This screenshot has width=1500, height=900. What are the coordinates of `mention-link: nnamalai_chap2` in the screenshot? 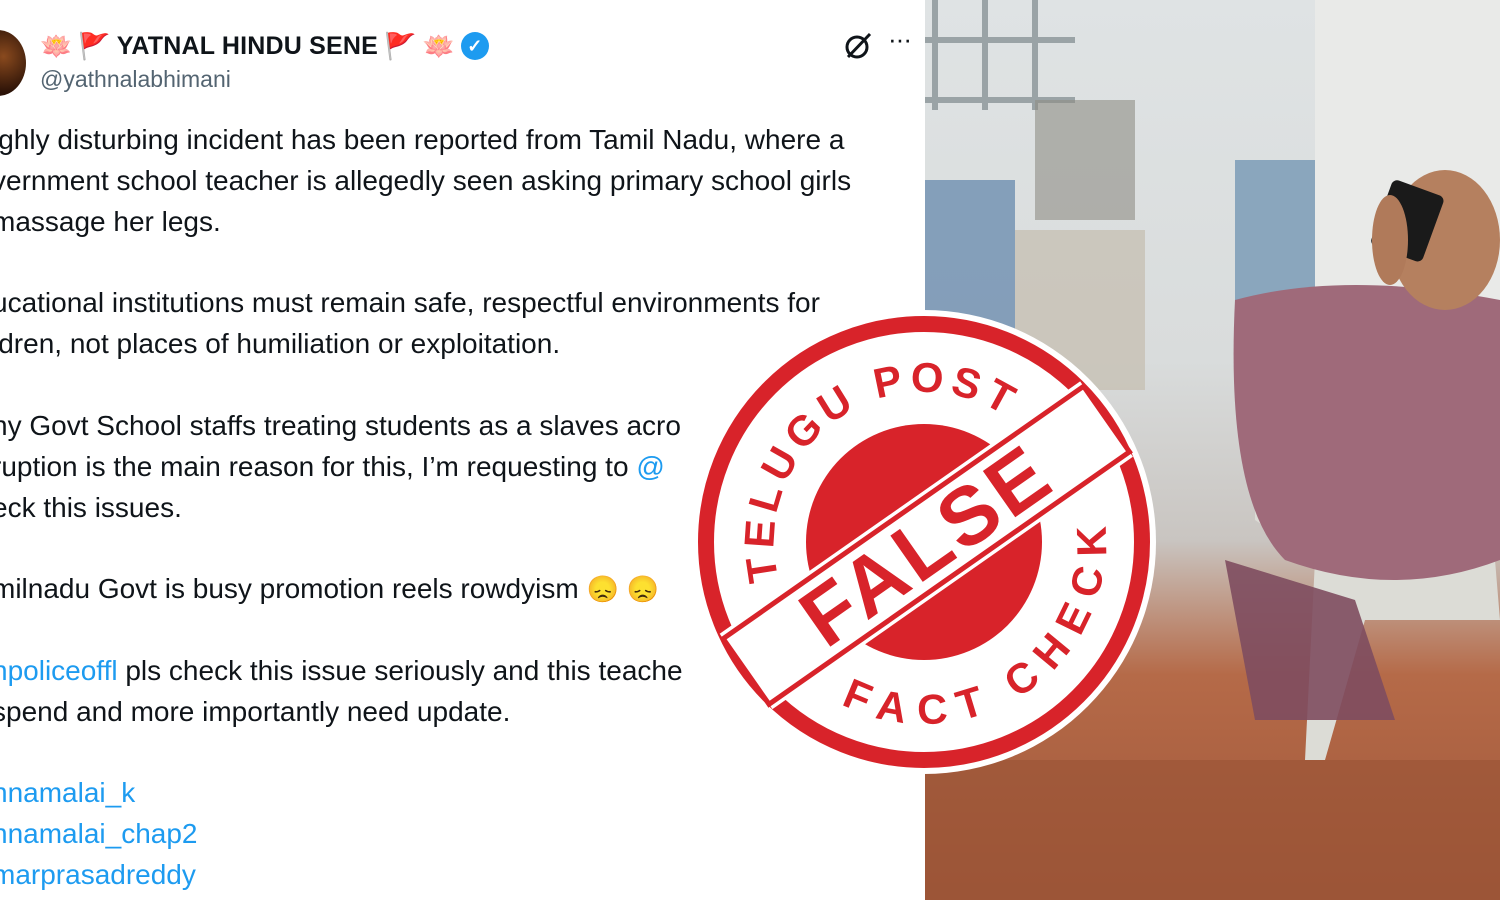 It's located at (99, 834).